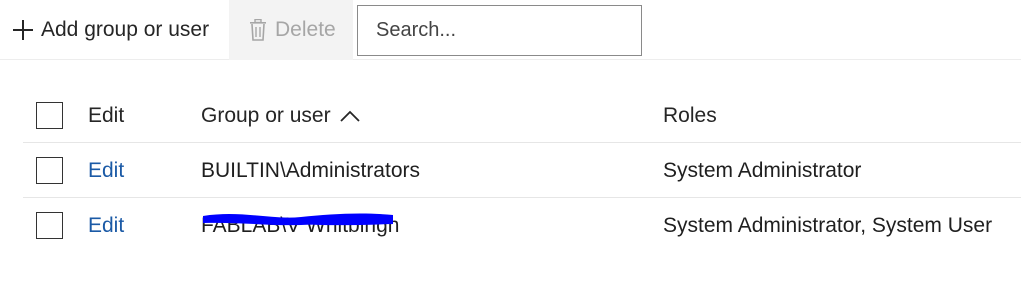 Image resolution: width=1021 pixels, height=283 pixels. I want to click on chevron-up-icon, so click(349, 116).